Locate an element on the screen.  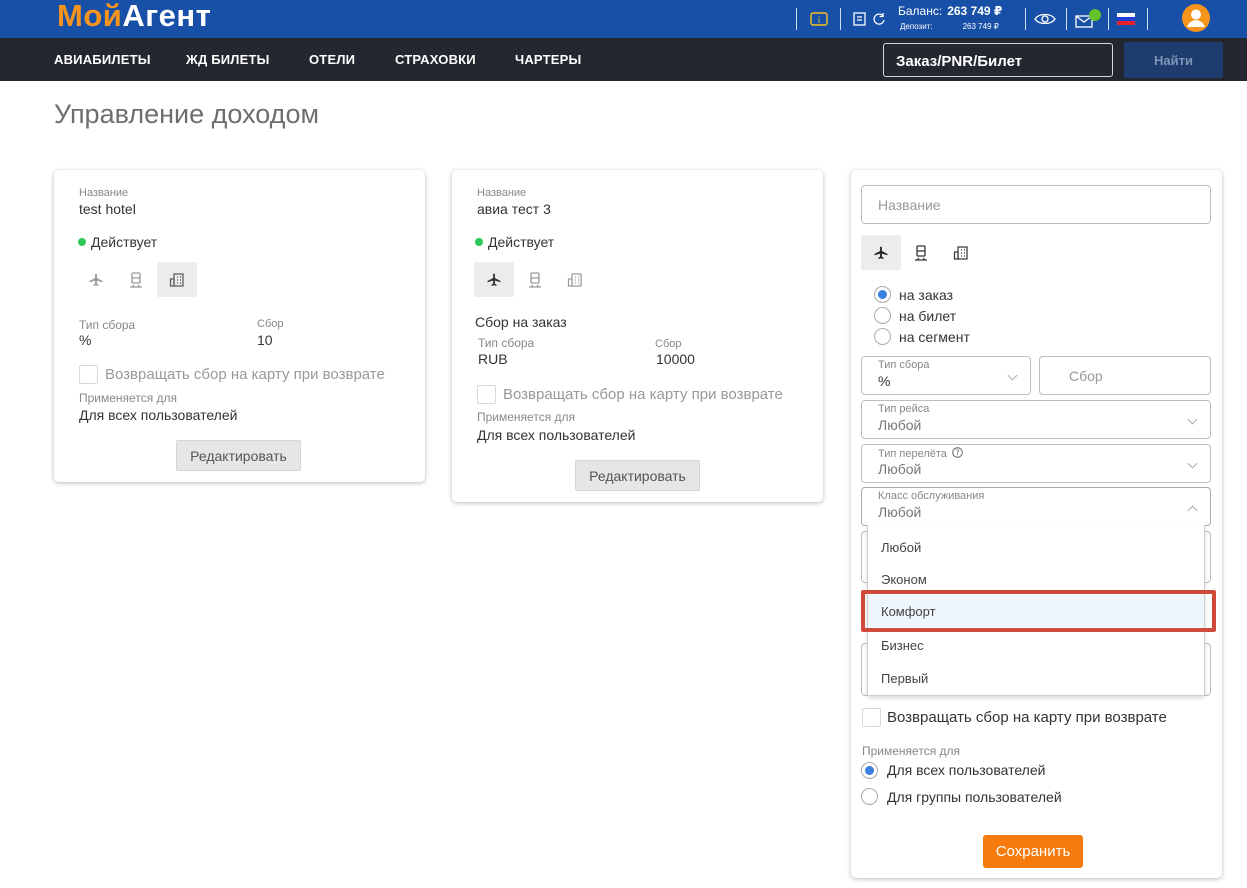
radio-per-ticket-label: на билет is located at coordinates (928, 316).